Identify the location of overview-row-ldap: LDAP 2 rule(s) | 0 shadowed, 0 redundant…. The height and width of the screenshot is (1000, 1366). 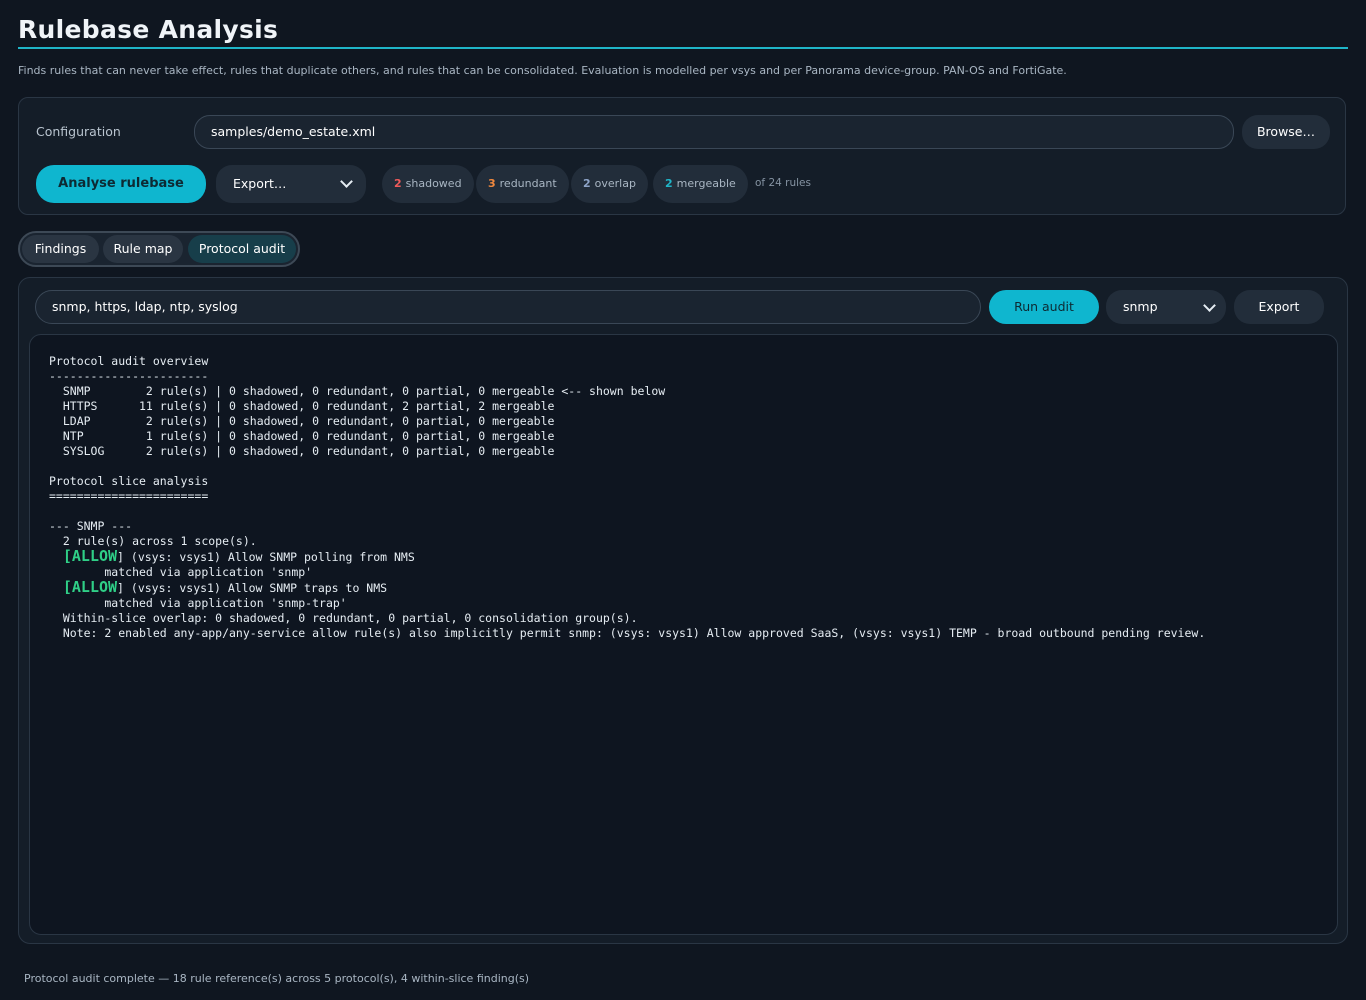
(302, 421).